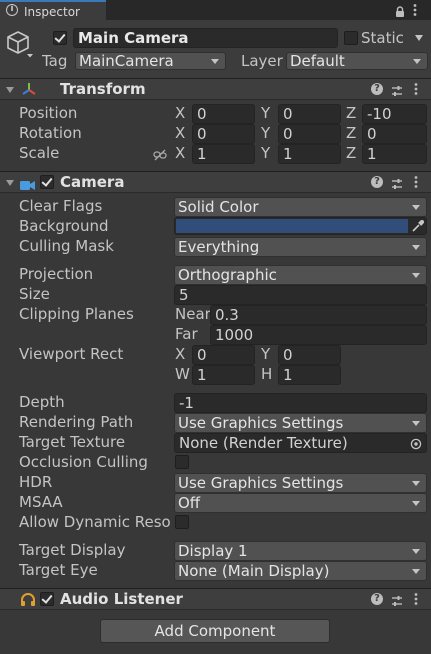  Describe the element at coordinates (265, 133) in the screenshot. I see `rotation-y-label: Y` at that location.